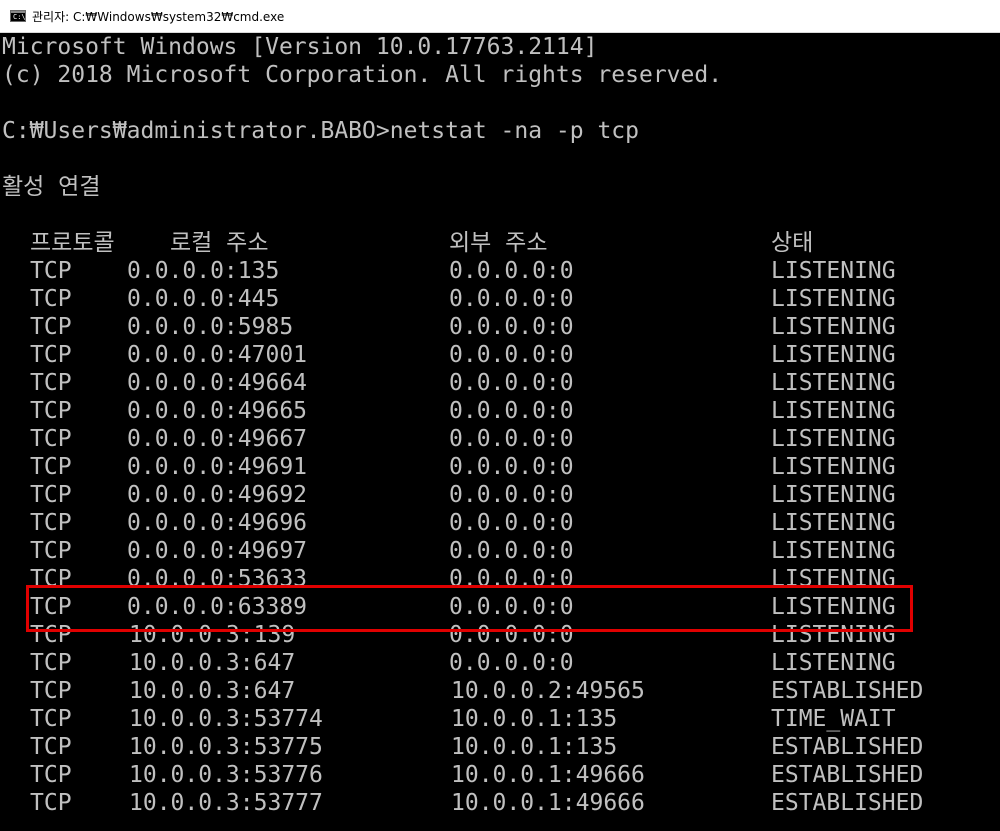  What do you see at coordinates (226, 775) in the screenshot?
I see `row-local-address: 10.0.0.3:53776` at bounding box center [226, 775].